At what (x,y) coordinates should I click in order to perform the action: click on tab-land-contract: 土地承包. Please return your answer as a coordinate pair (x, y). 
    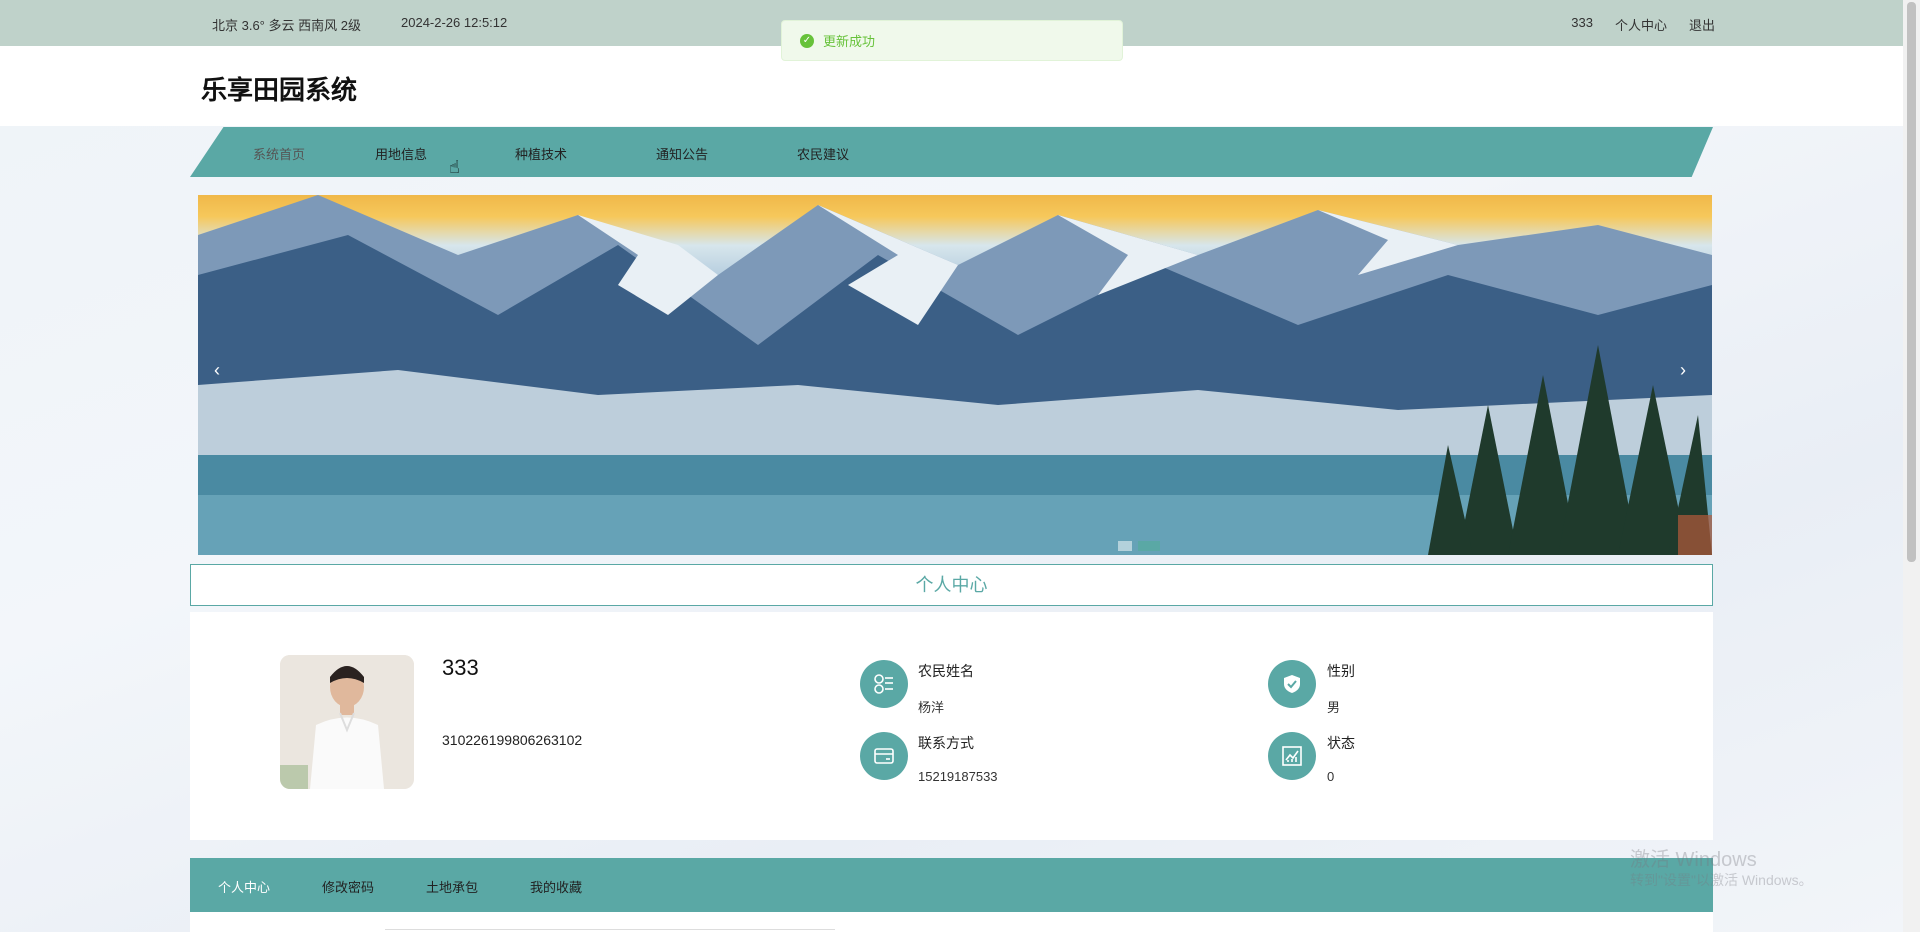
    Looking at the image, I should click on (452, 886).